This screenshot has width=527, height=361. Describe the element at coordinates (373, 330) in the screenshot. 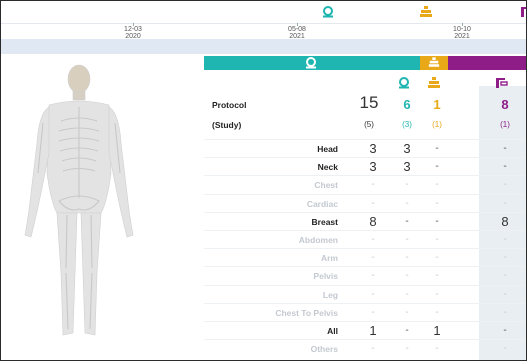

I see `total-count: 1` at that location.